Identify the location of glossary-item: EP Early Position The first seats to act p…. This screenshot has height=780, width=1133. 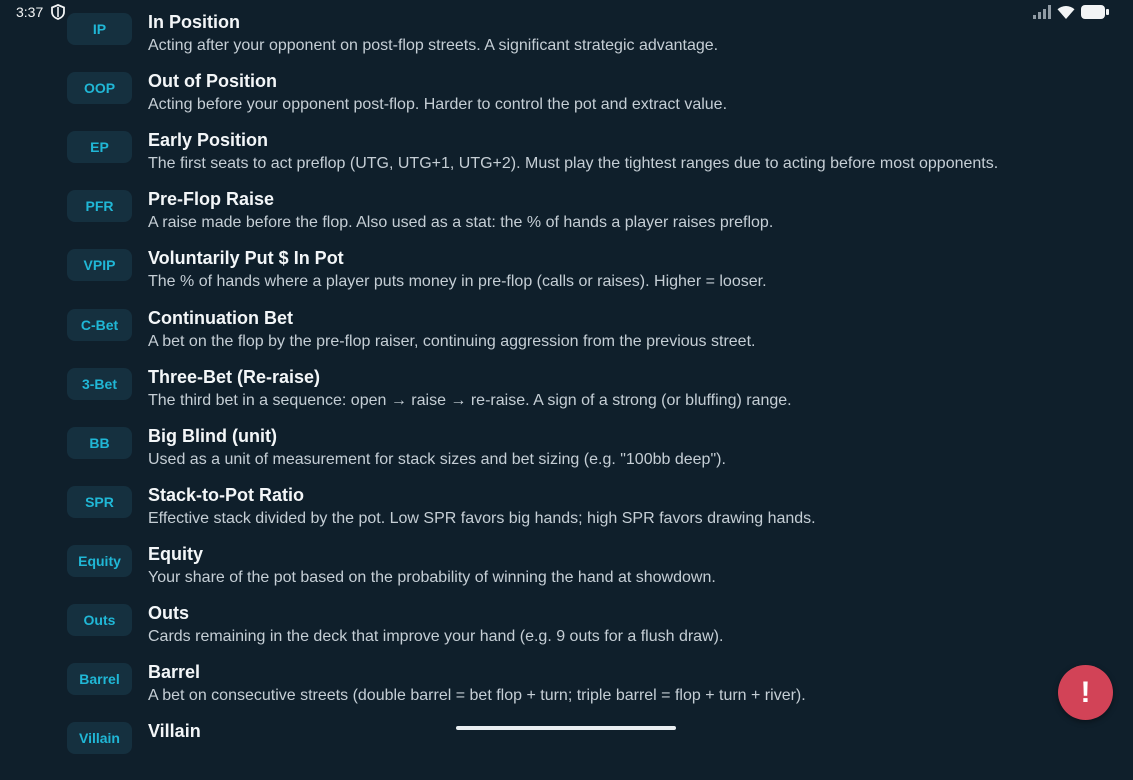
(566, 159).